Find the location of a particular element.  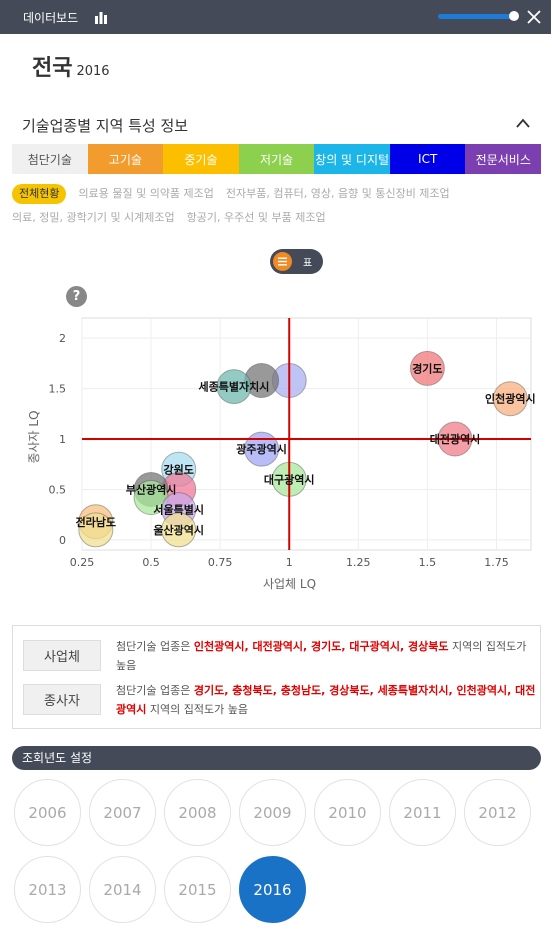

help-icon: ? is located at coordinates (76, 296).